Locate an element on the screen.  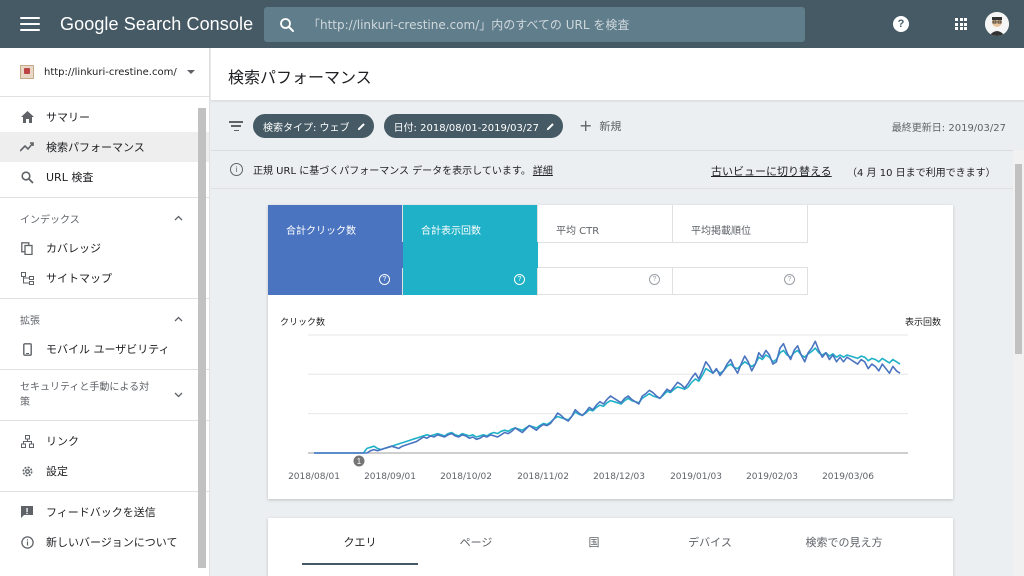
x-tick-label: 2018/10/02 is located at coordinates (466, 477).